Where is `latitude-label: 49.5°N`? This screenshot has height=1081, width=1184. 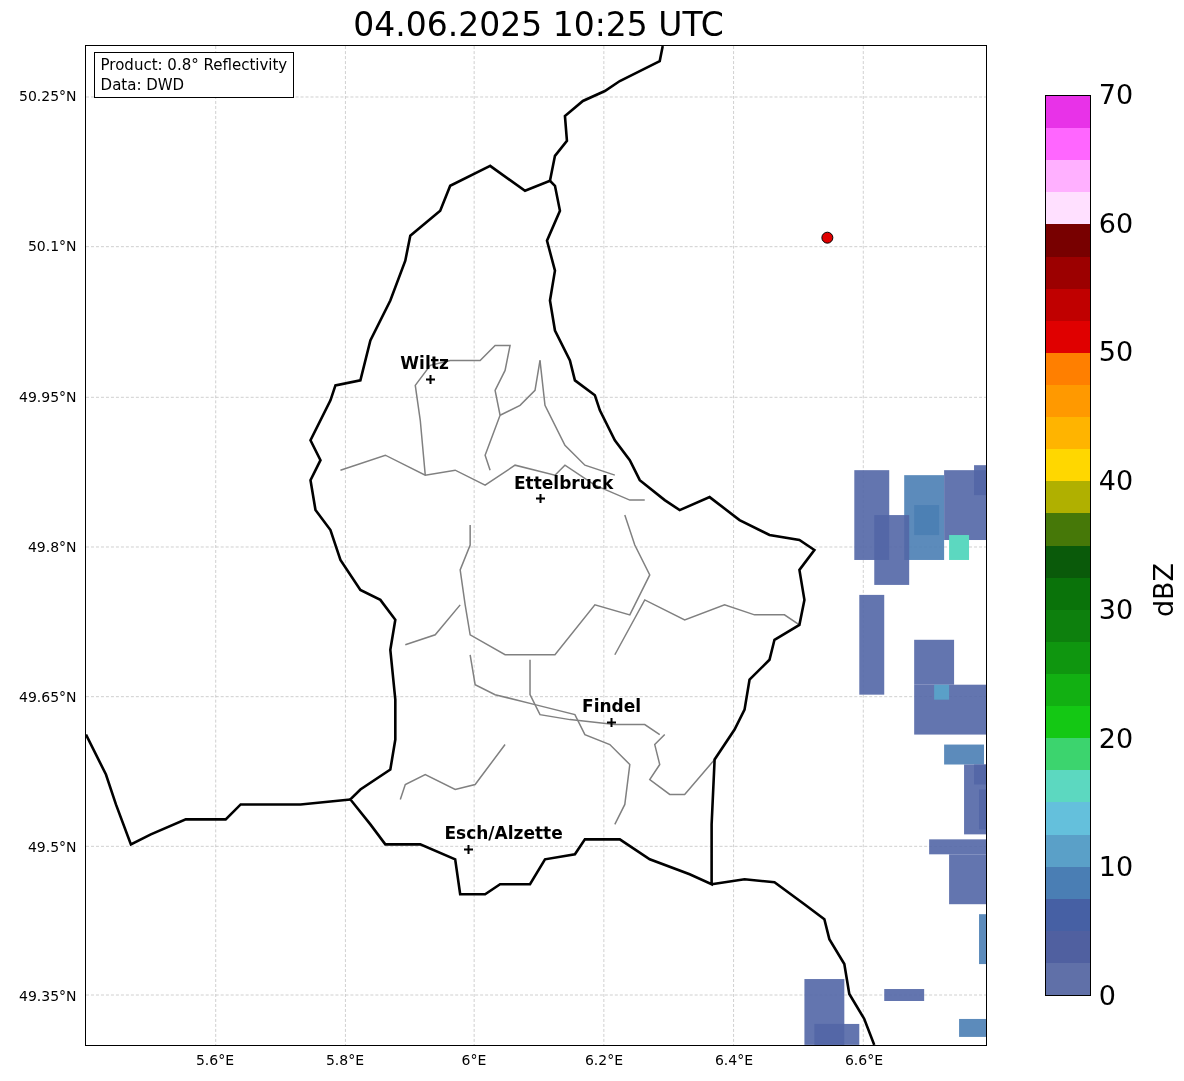 latitude-label: 49.5°N is located at coordinates (52, 847).